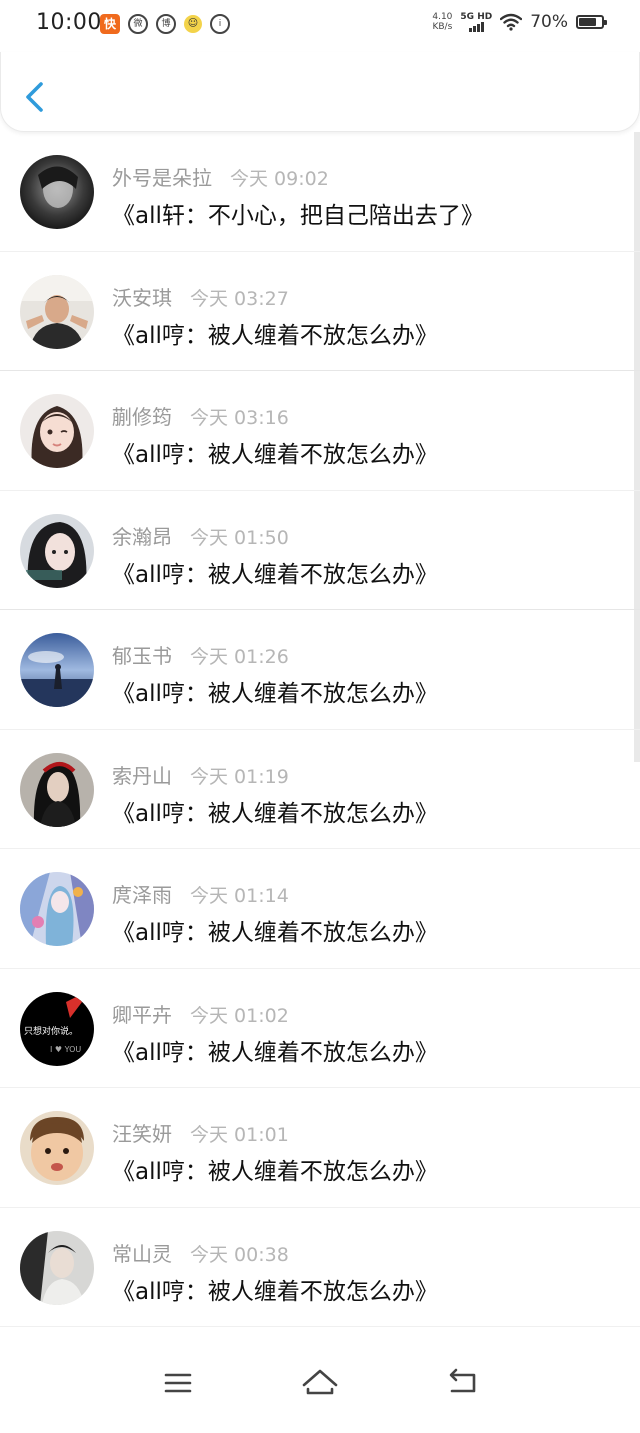  I want to click on name-row: 蒯修筠 今天 03:16, so click(200, 415).